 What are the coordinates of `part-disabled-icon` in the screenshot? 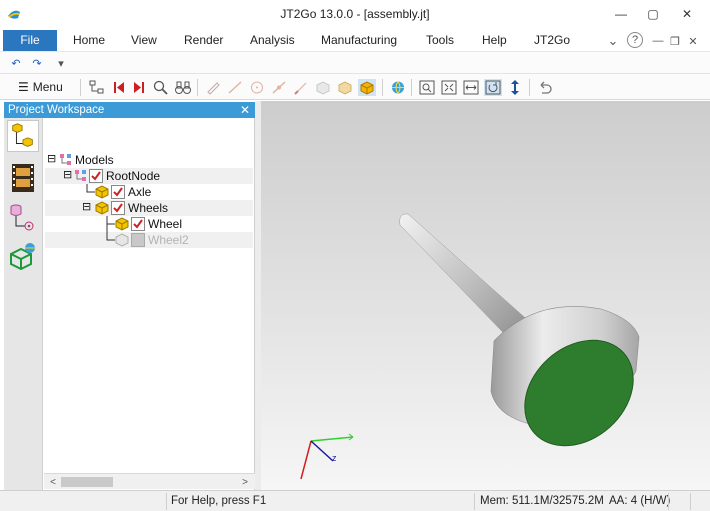 It's located at (122, 240).